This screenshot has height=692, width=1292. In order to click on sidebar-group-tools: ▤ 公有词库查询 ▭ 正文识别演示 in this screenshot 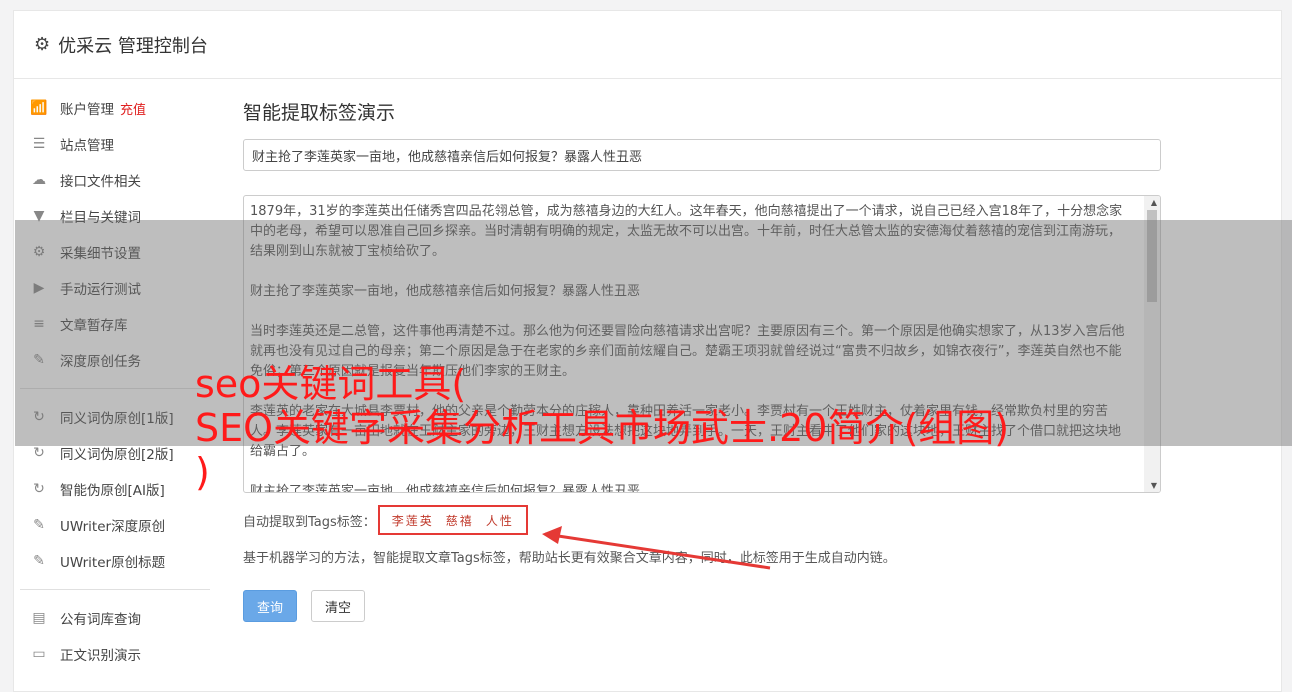, I will do `click(115, 636)`.